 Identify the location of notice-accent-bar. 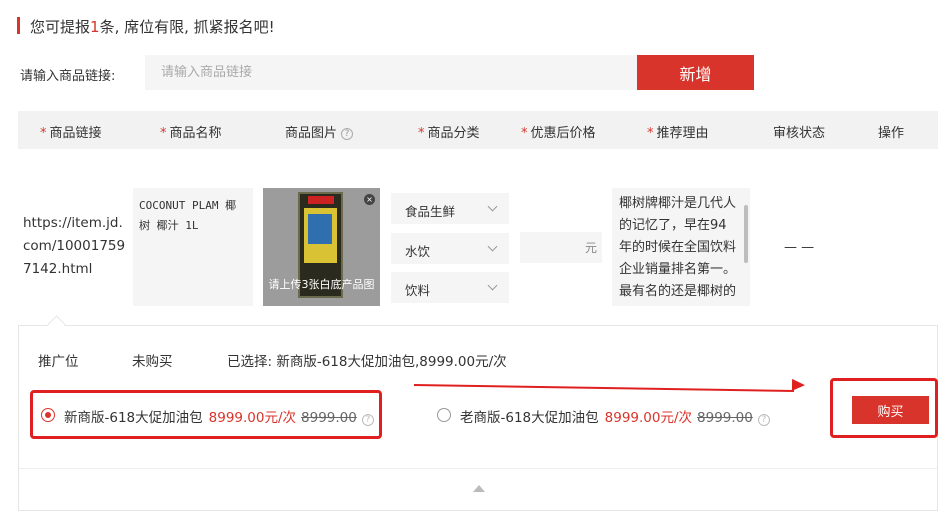
(18, 25).